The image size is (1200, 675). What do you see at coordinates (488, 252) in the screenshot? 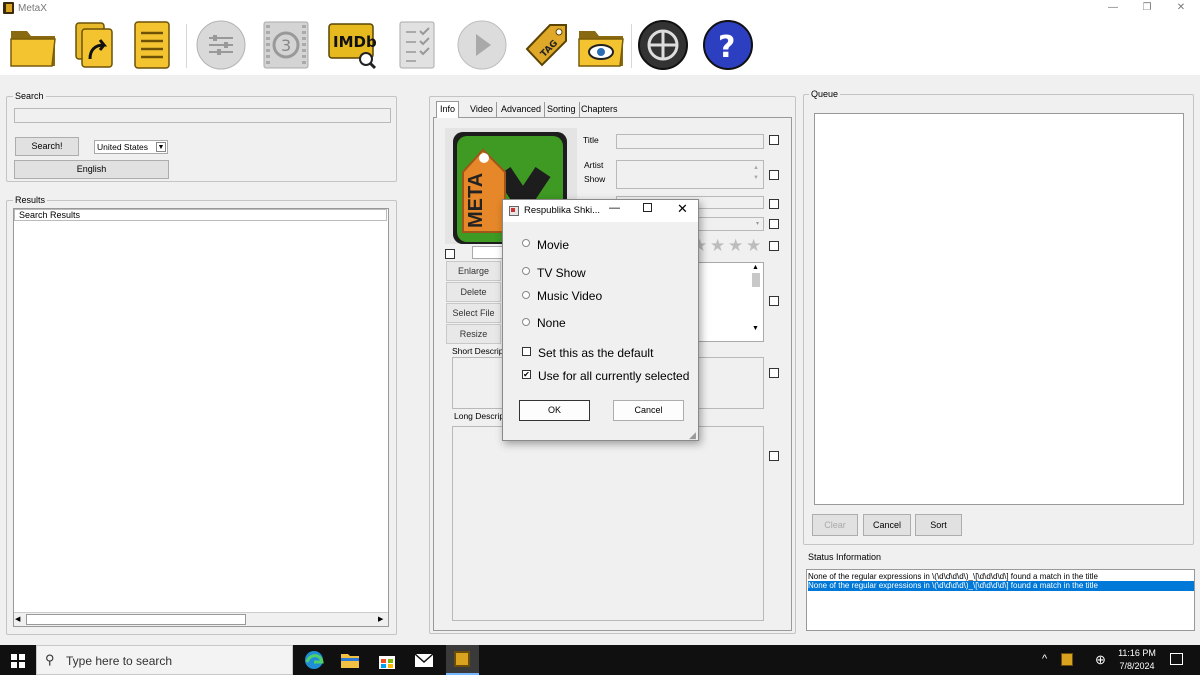
I see `artwork-field` at bounding box center [488, 252].